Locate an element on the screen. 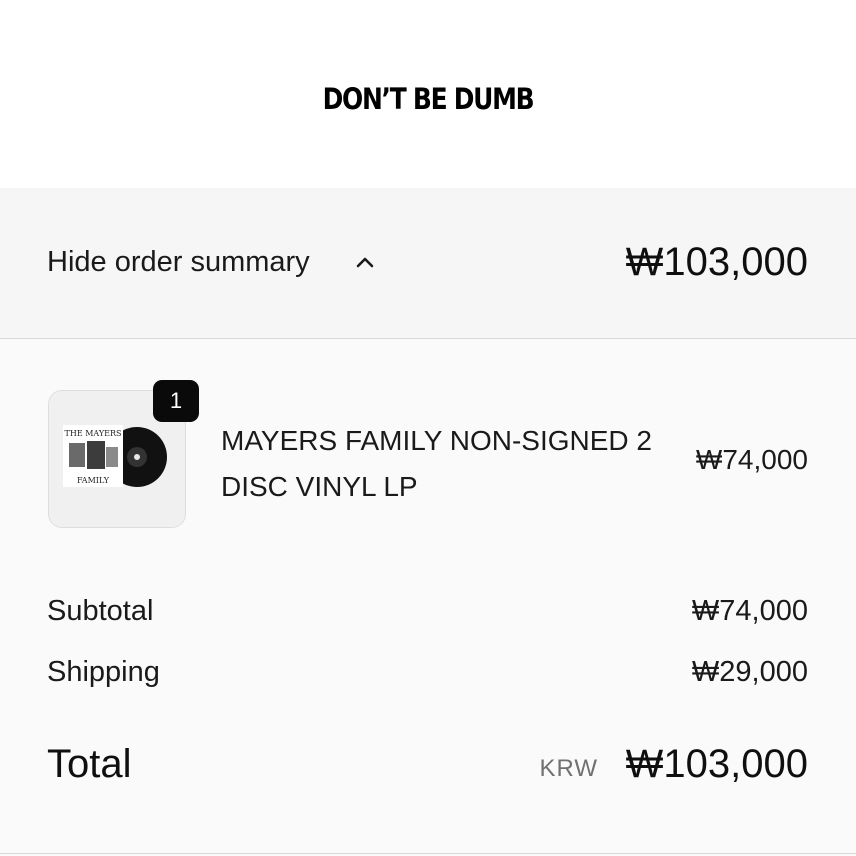  currency-code: KRW is located at coordinates (568, 768).